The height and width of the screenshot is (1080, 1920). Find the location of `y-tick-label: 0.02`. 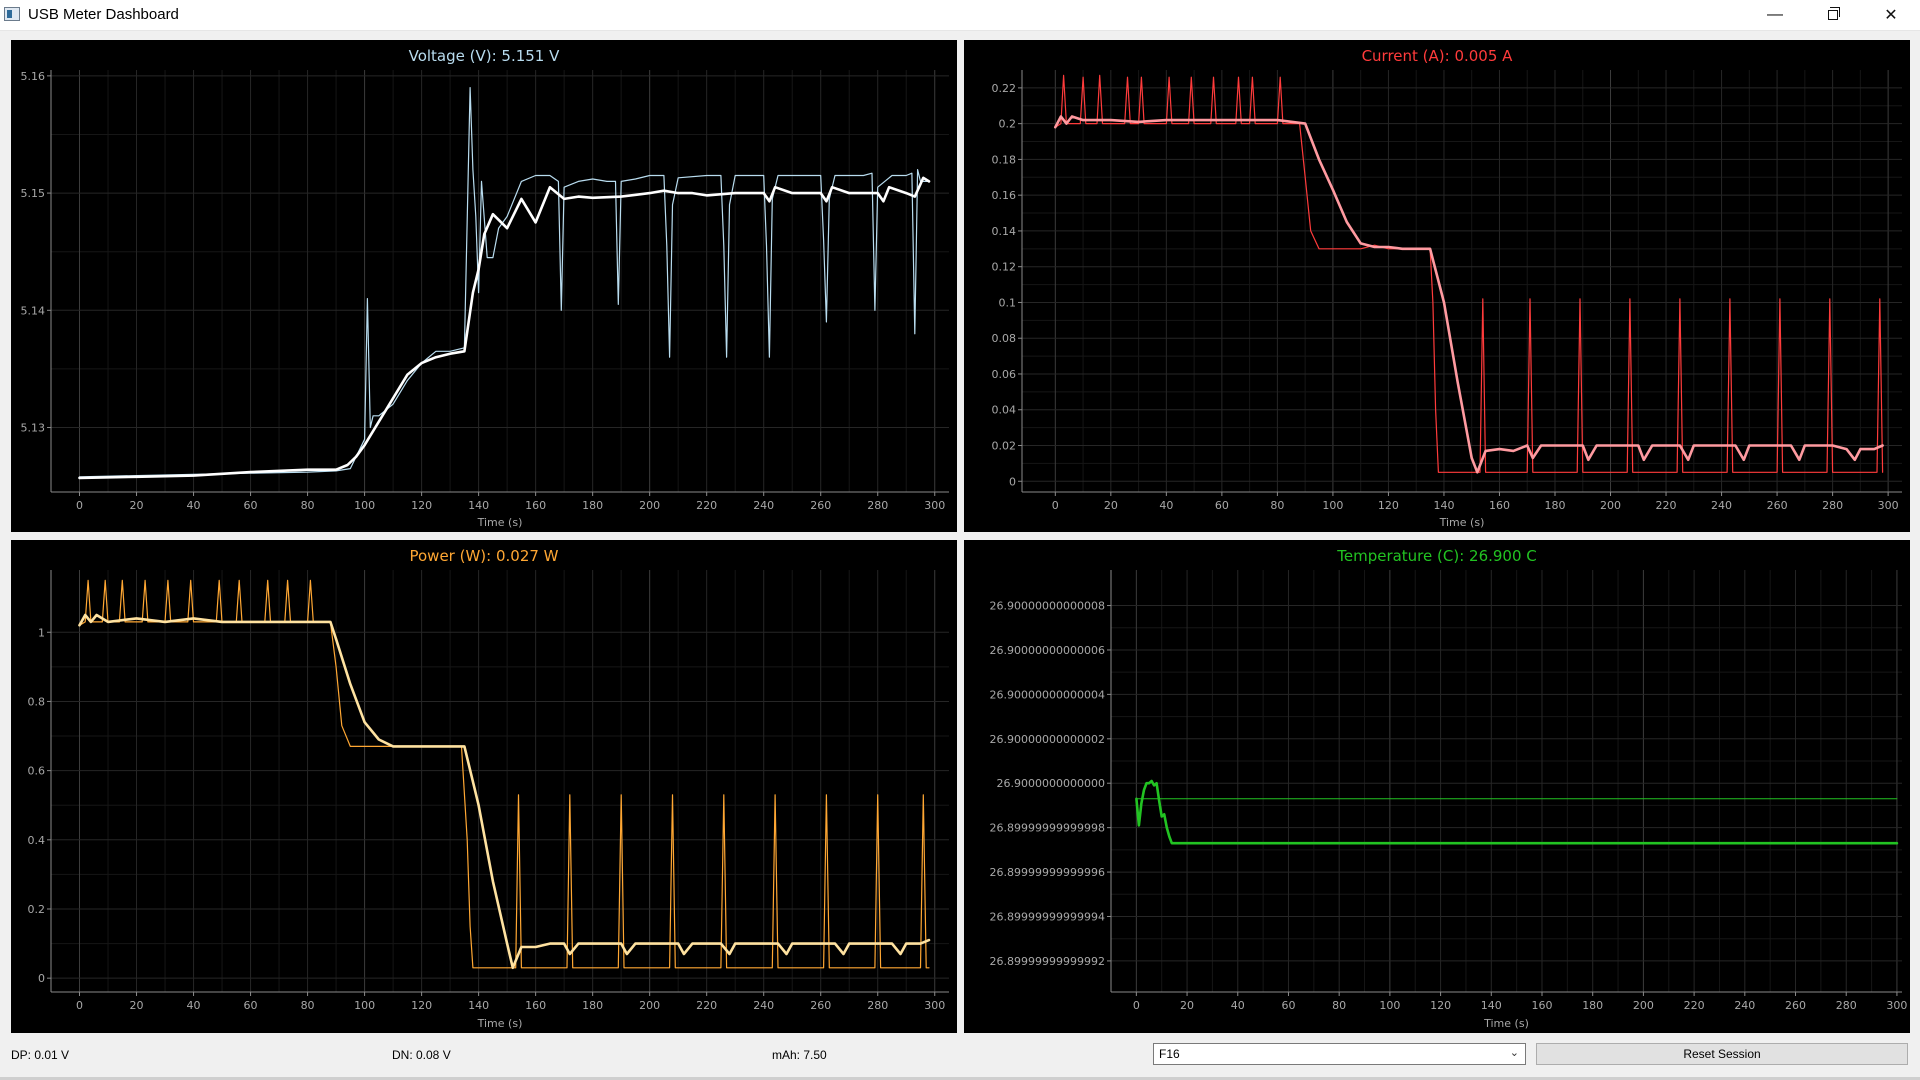

y-tick-label: 0.02 is located at coordinates (1004, 446).